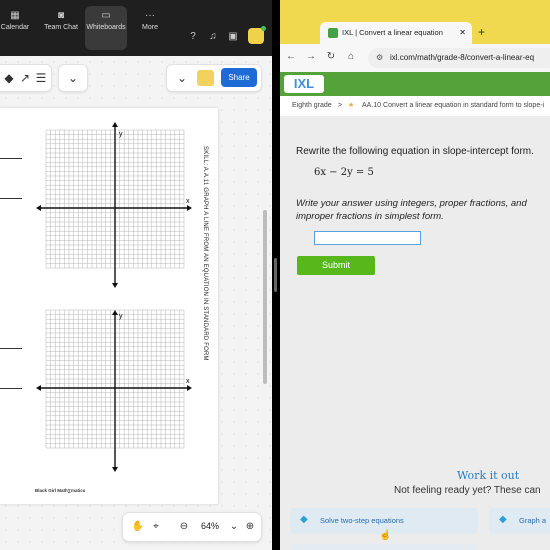 Image resolution: width=550 pixels, height=550 pixels. I want to click on forward-arrow-icon: →, so click(311, 56).